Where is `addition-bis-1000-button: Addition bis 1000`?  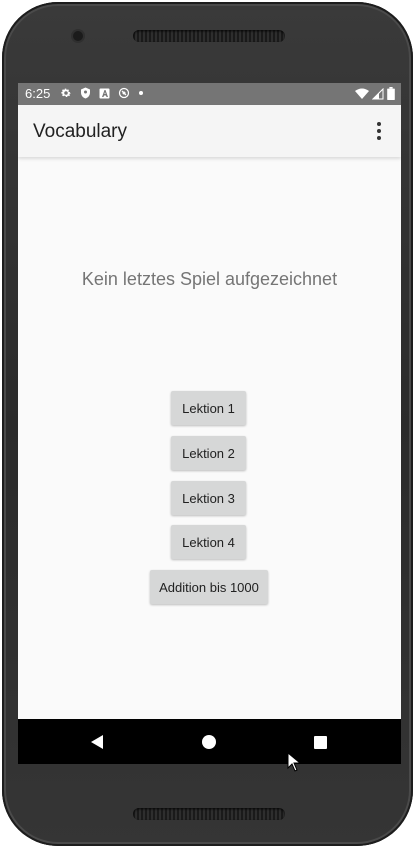 addition-bis-1000-button: Addition bis 1000 is located at coordinates (209, 587).